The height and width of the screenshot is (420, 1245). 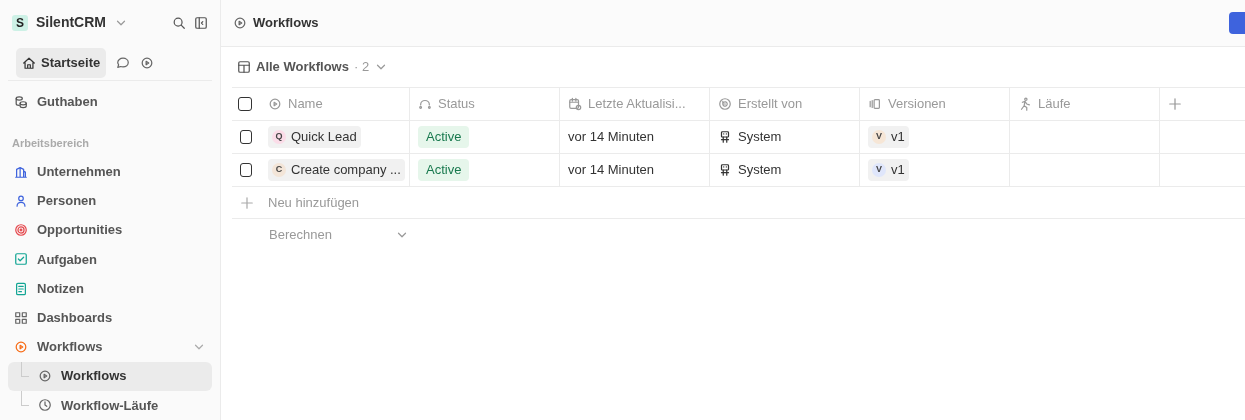 I want to click on calendar-icon, so click(x=575, y=104).